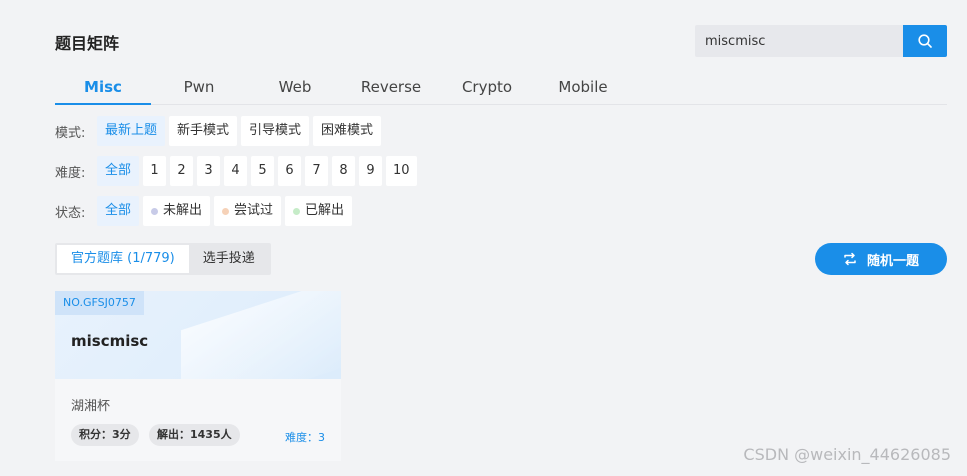 This screenshot has height=476, width=967. What do you see at coordinates (182, 171) in the screenshot?
I see `difficulty-option: 2` at bounding box center [182, 171].